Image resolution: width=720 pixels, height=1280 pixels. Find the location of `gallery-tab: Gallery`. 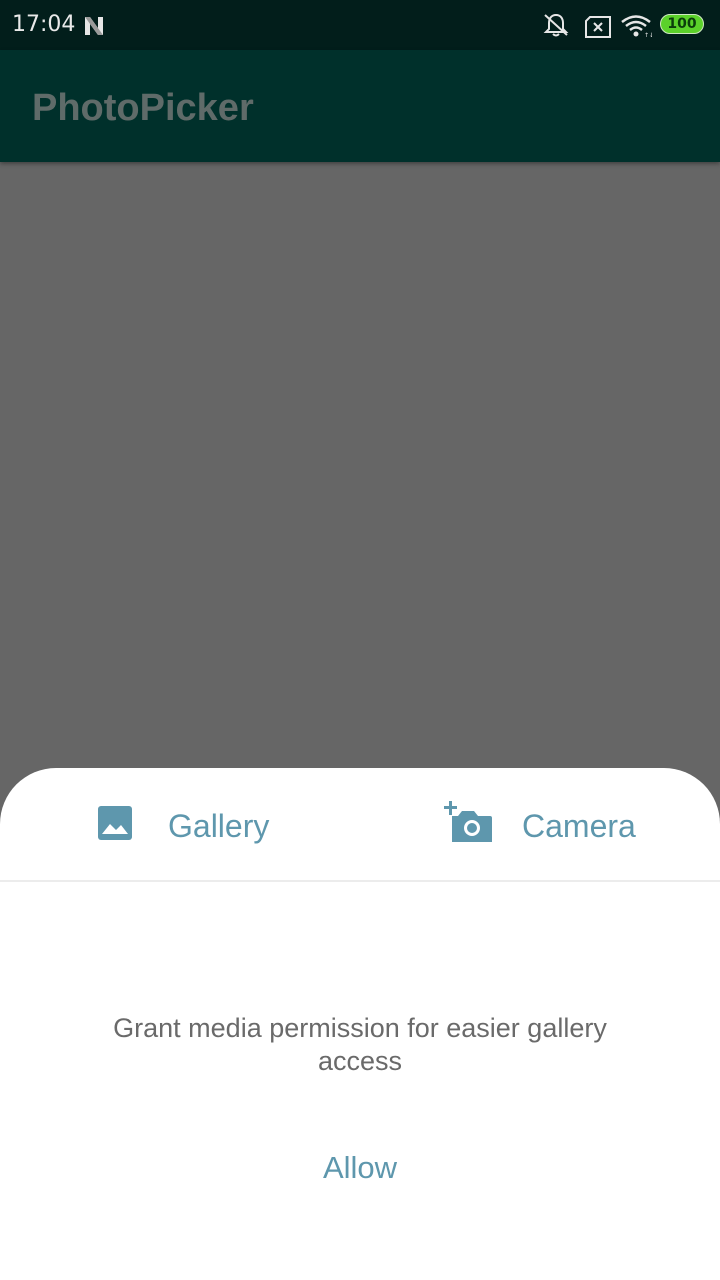

gallery-tab: Gallery is located at coordinates (196, 826).